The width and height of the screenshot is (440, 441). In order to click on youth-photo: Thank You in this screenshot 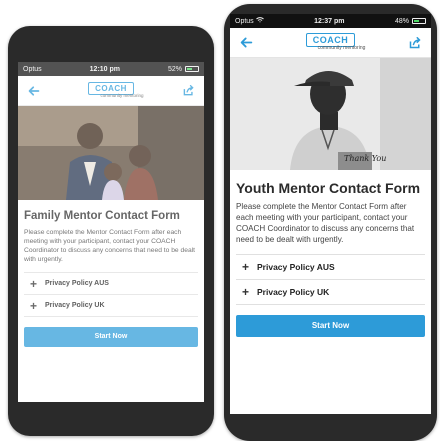, I will do `click(330, 114)`.